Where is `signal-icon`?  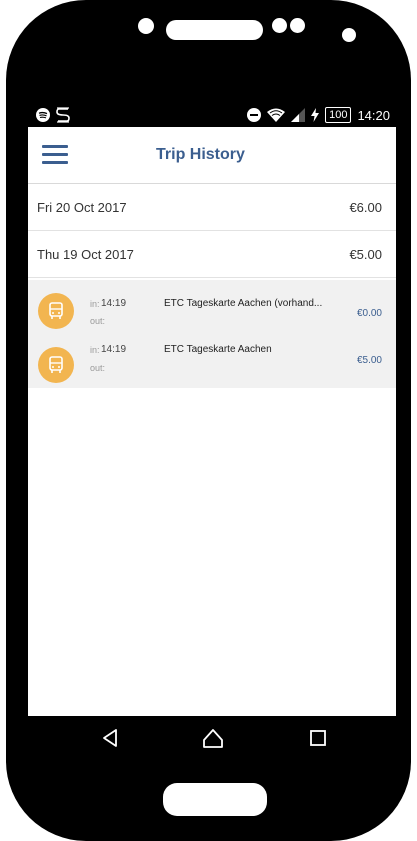
signal-icon is located at coordinates (298, 115).